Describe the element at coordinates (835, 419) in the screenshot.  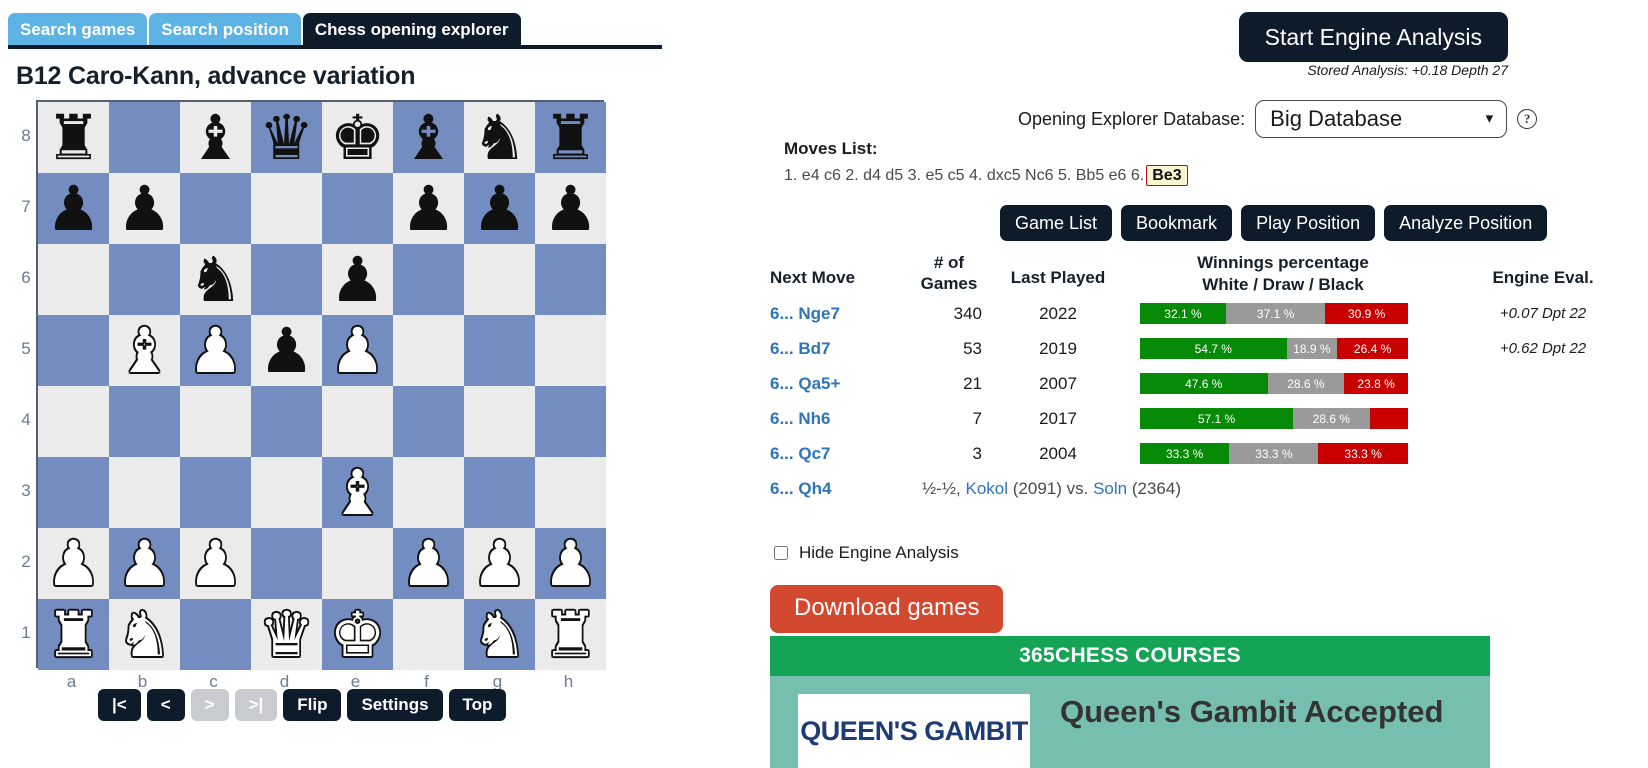
I see `next-move-link: 6... Nh6` at that location.